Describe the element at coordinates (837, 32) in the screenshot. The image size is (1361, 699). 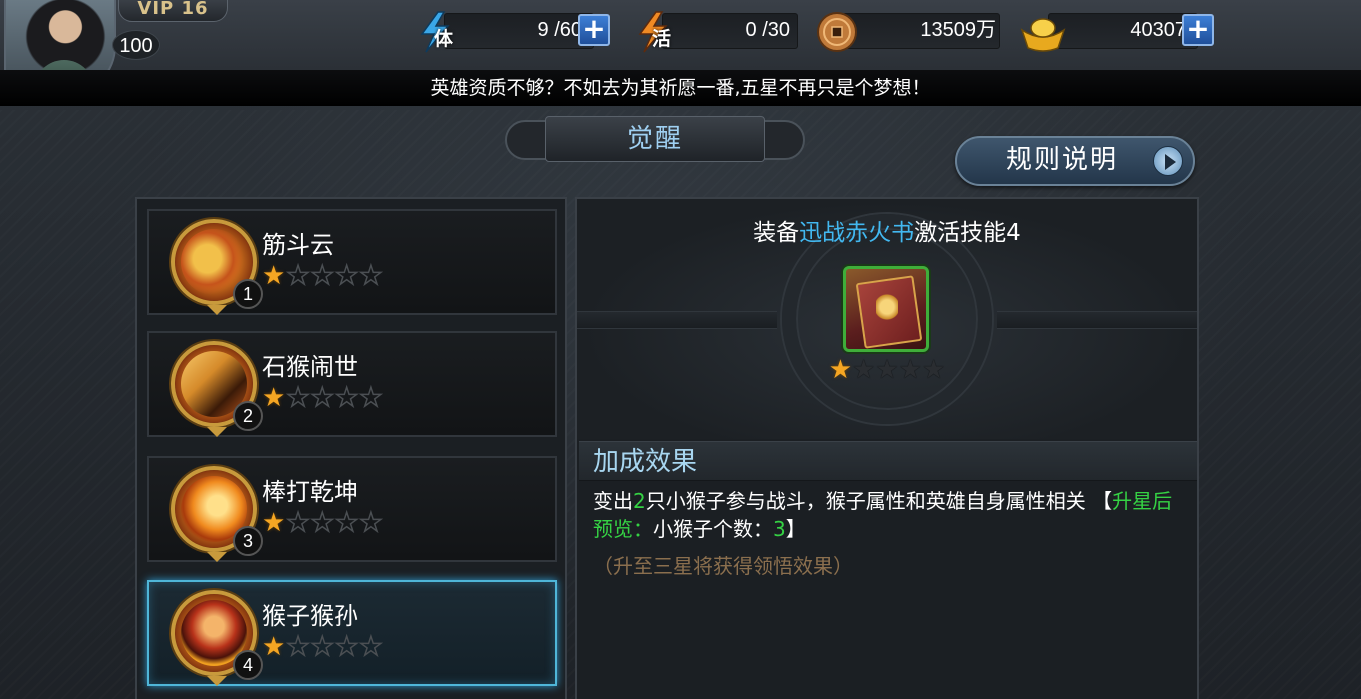
I see `copper-coin-icon` at that location.